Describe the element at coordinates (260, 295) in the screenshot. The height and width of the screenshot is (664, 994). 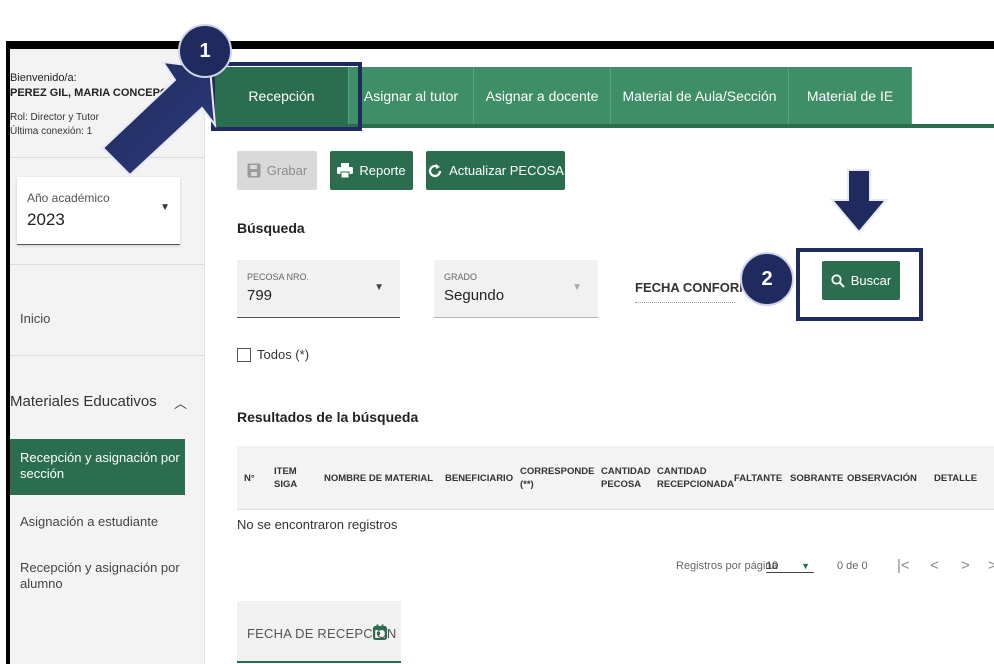
I see `pecosa-value: 799` at that location.